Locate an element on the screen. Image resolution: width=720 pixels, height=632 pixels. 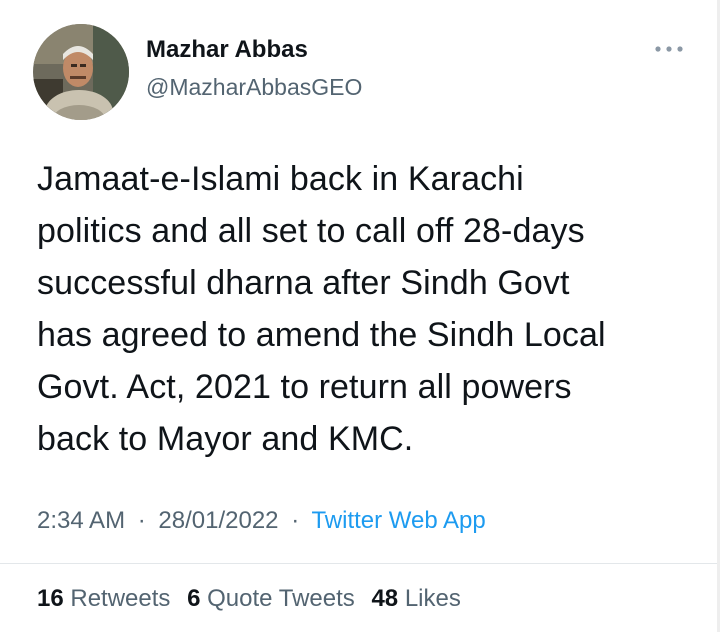
tweet-stats: 16 Retweets 6 Quote Tweets 48 Likes is located at coordinates (249, 599).